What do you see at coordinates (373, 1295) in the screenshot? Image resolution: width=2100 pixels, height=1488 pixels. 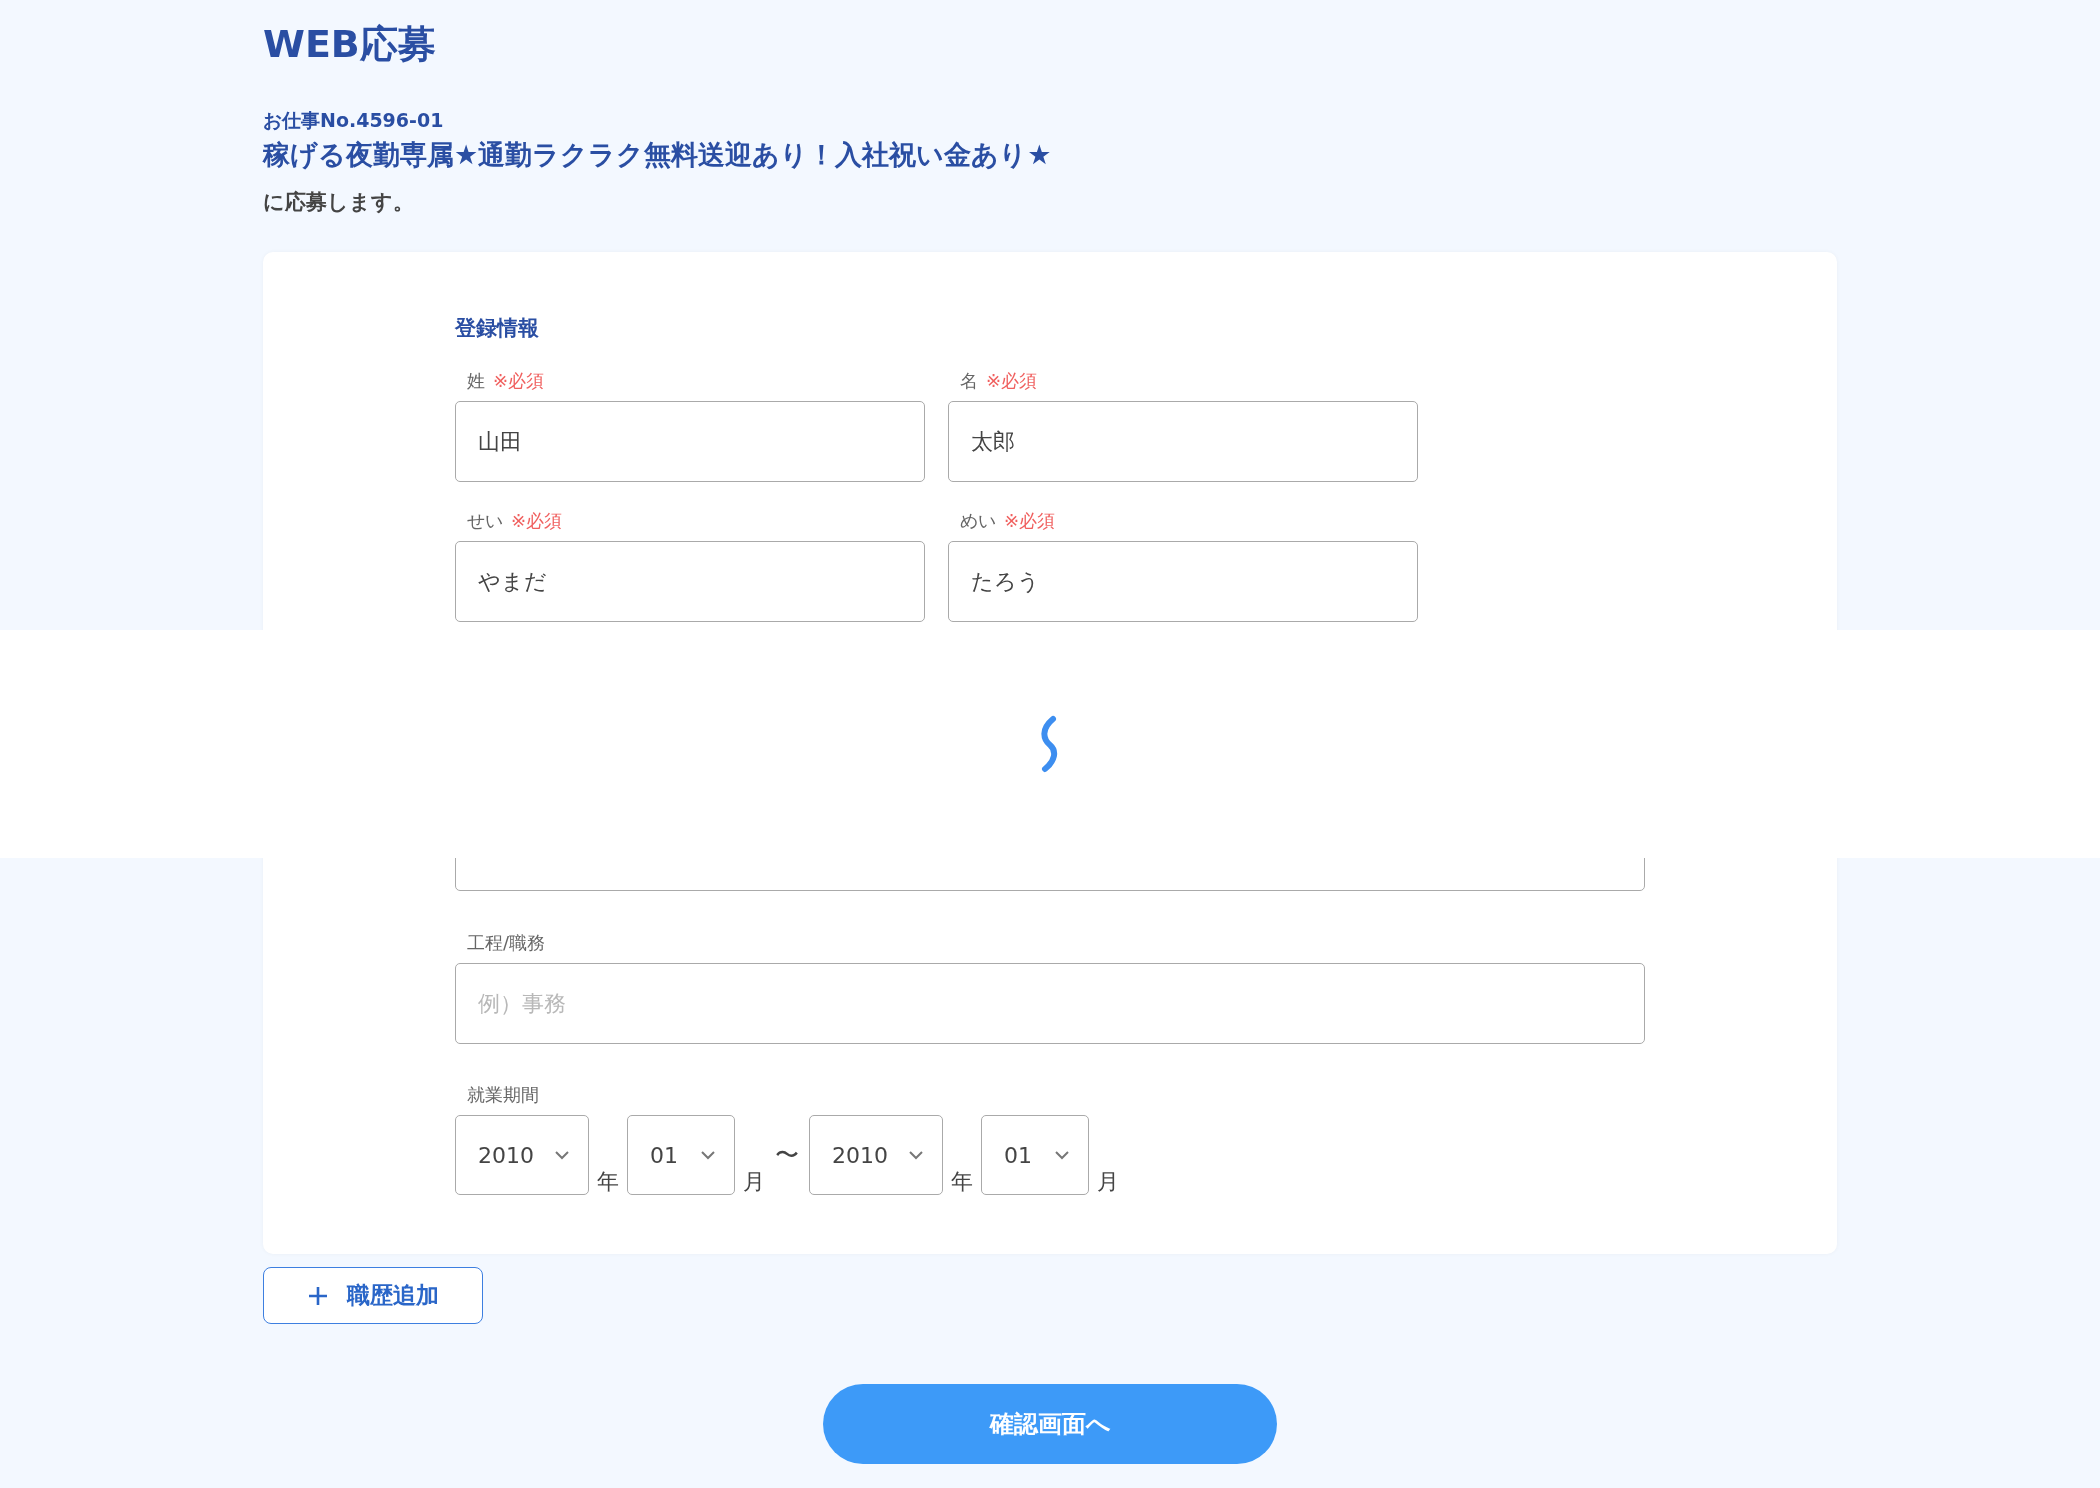 I see `add-career-button: 職歴追加` at bounding box center [373, 1295].